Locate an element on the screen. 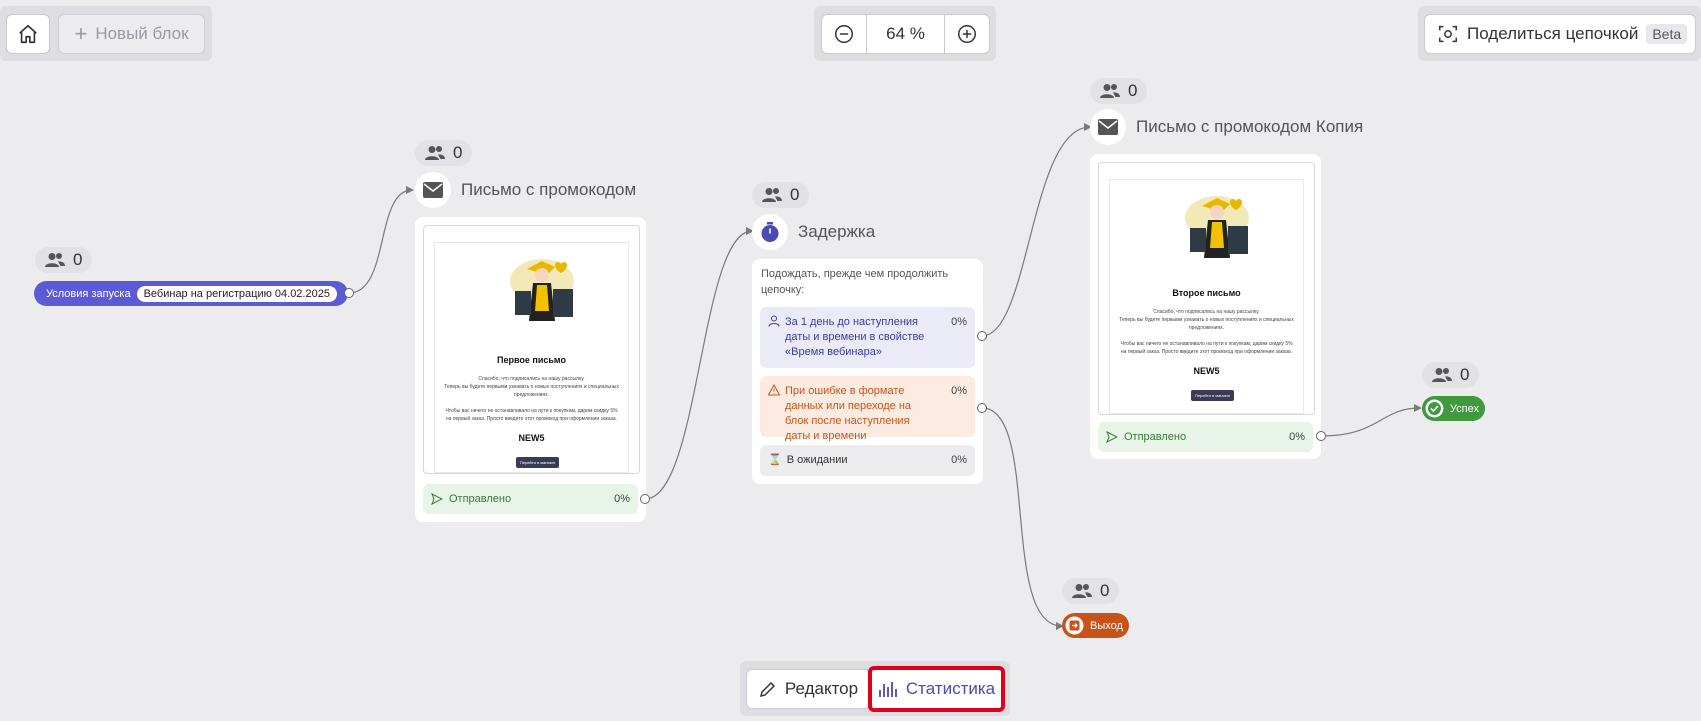 The image size is (1701, 721). email1-count: 0 is located at coordinates (458, 152).